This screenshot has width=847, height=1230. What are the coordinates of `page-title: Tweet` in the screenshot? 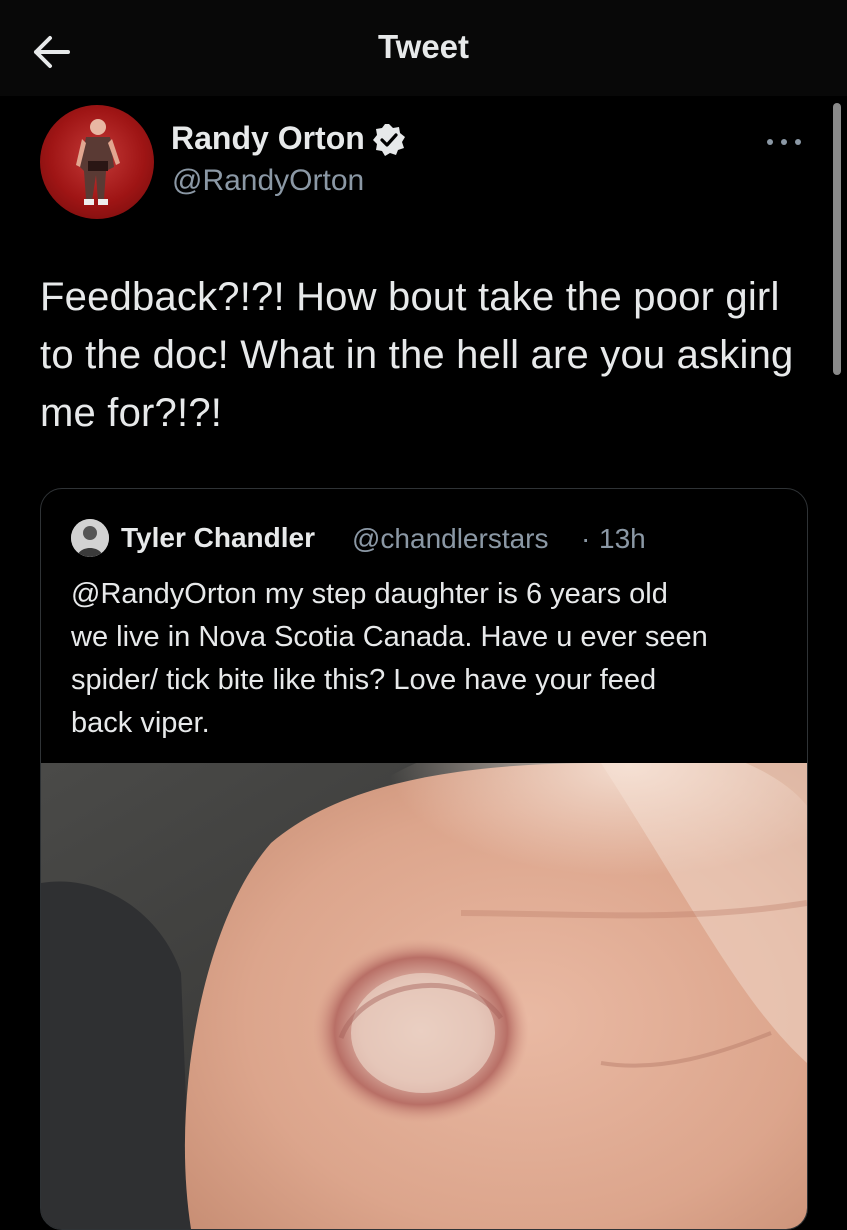 It's located at (423, 46).